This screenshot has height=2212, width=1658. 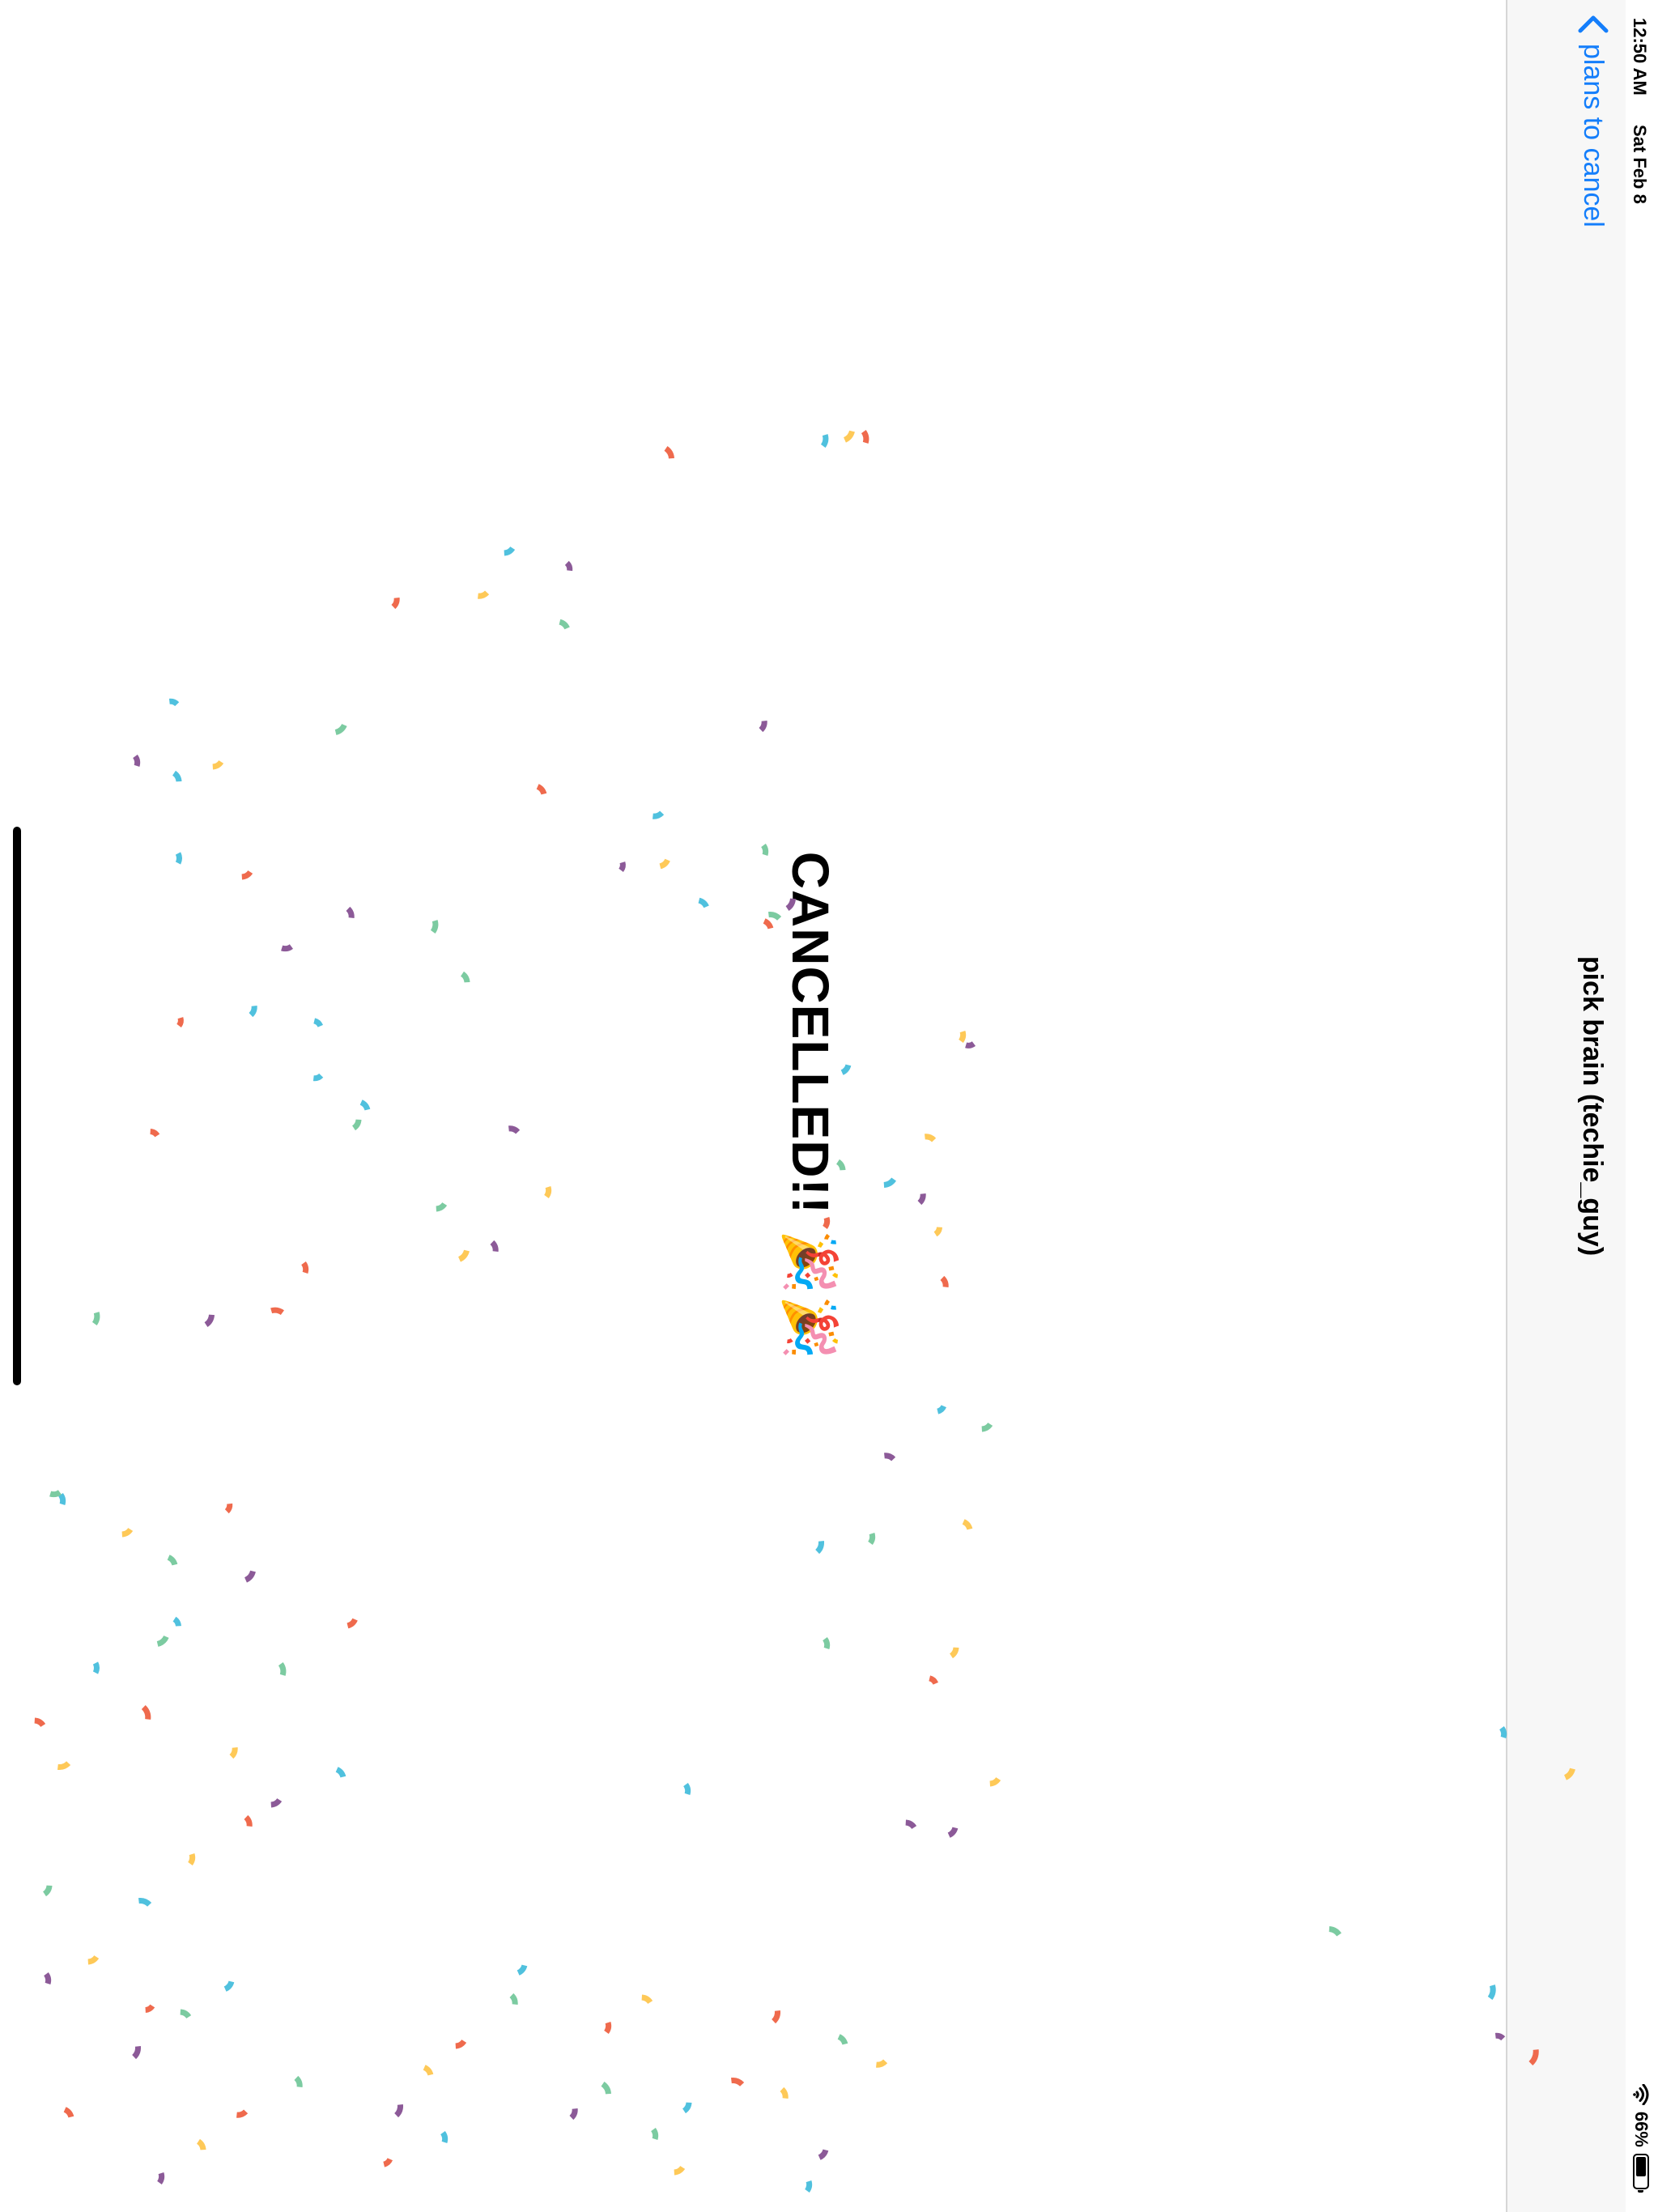 What do you see at coordinates (1641, 2095) in the screenshot?
I see `wifi-icon` at bounding box center [1641, 2095].